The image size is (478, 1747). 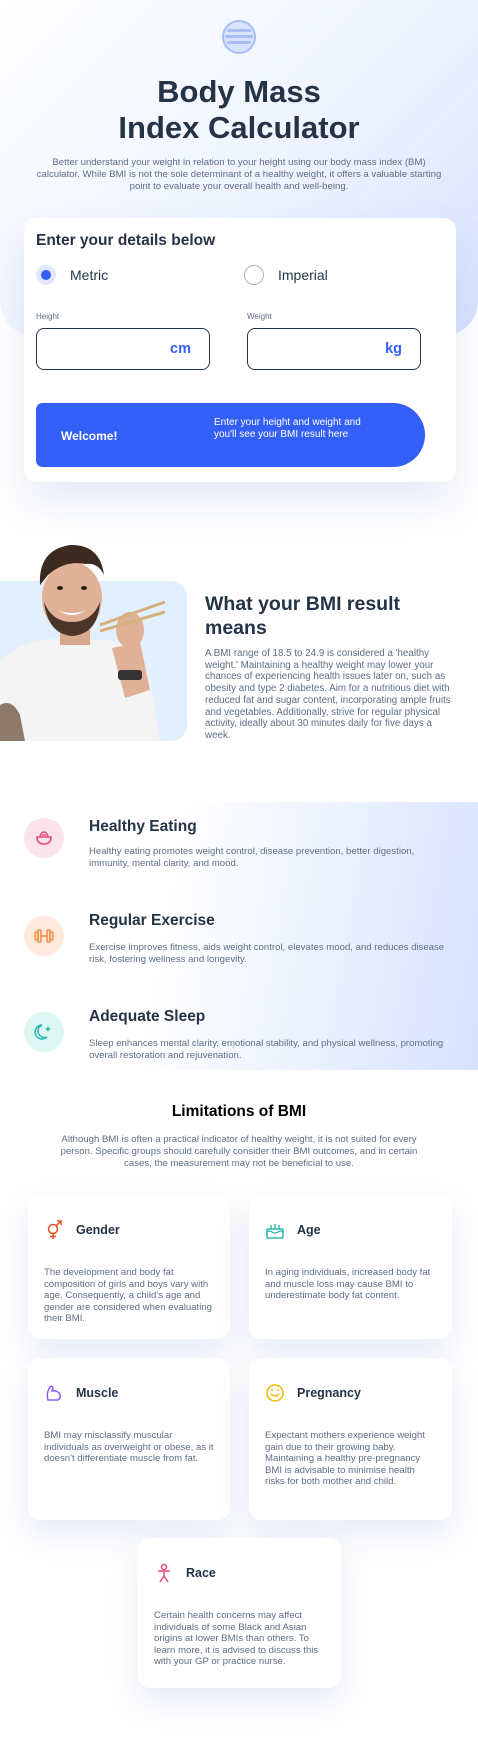 I want to click on person-icon, so click(x=164, y=1573).